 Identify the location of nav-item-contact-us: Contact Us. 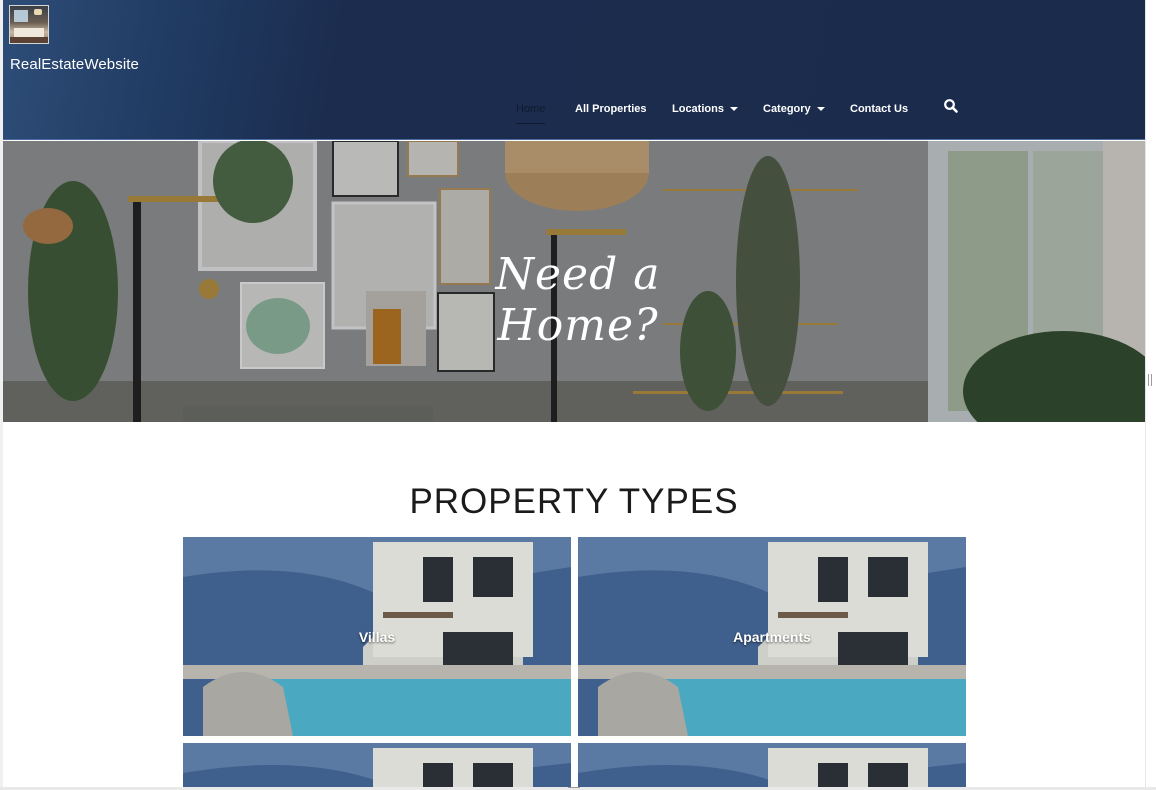
(879, 110).